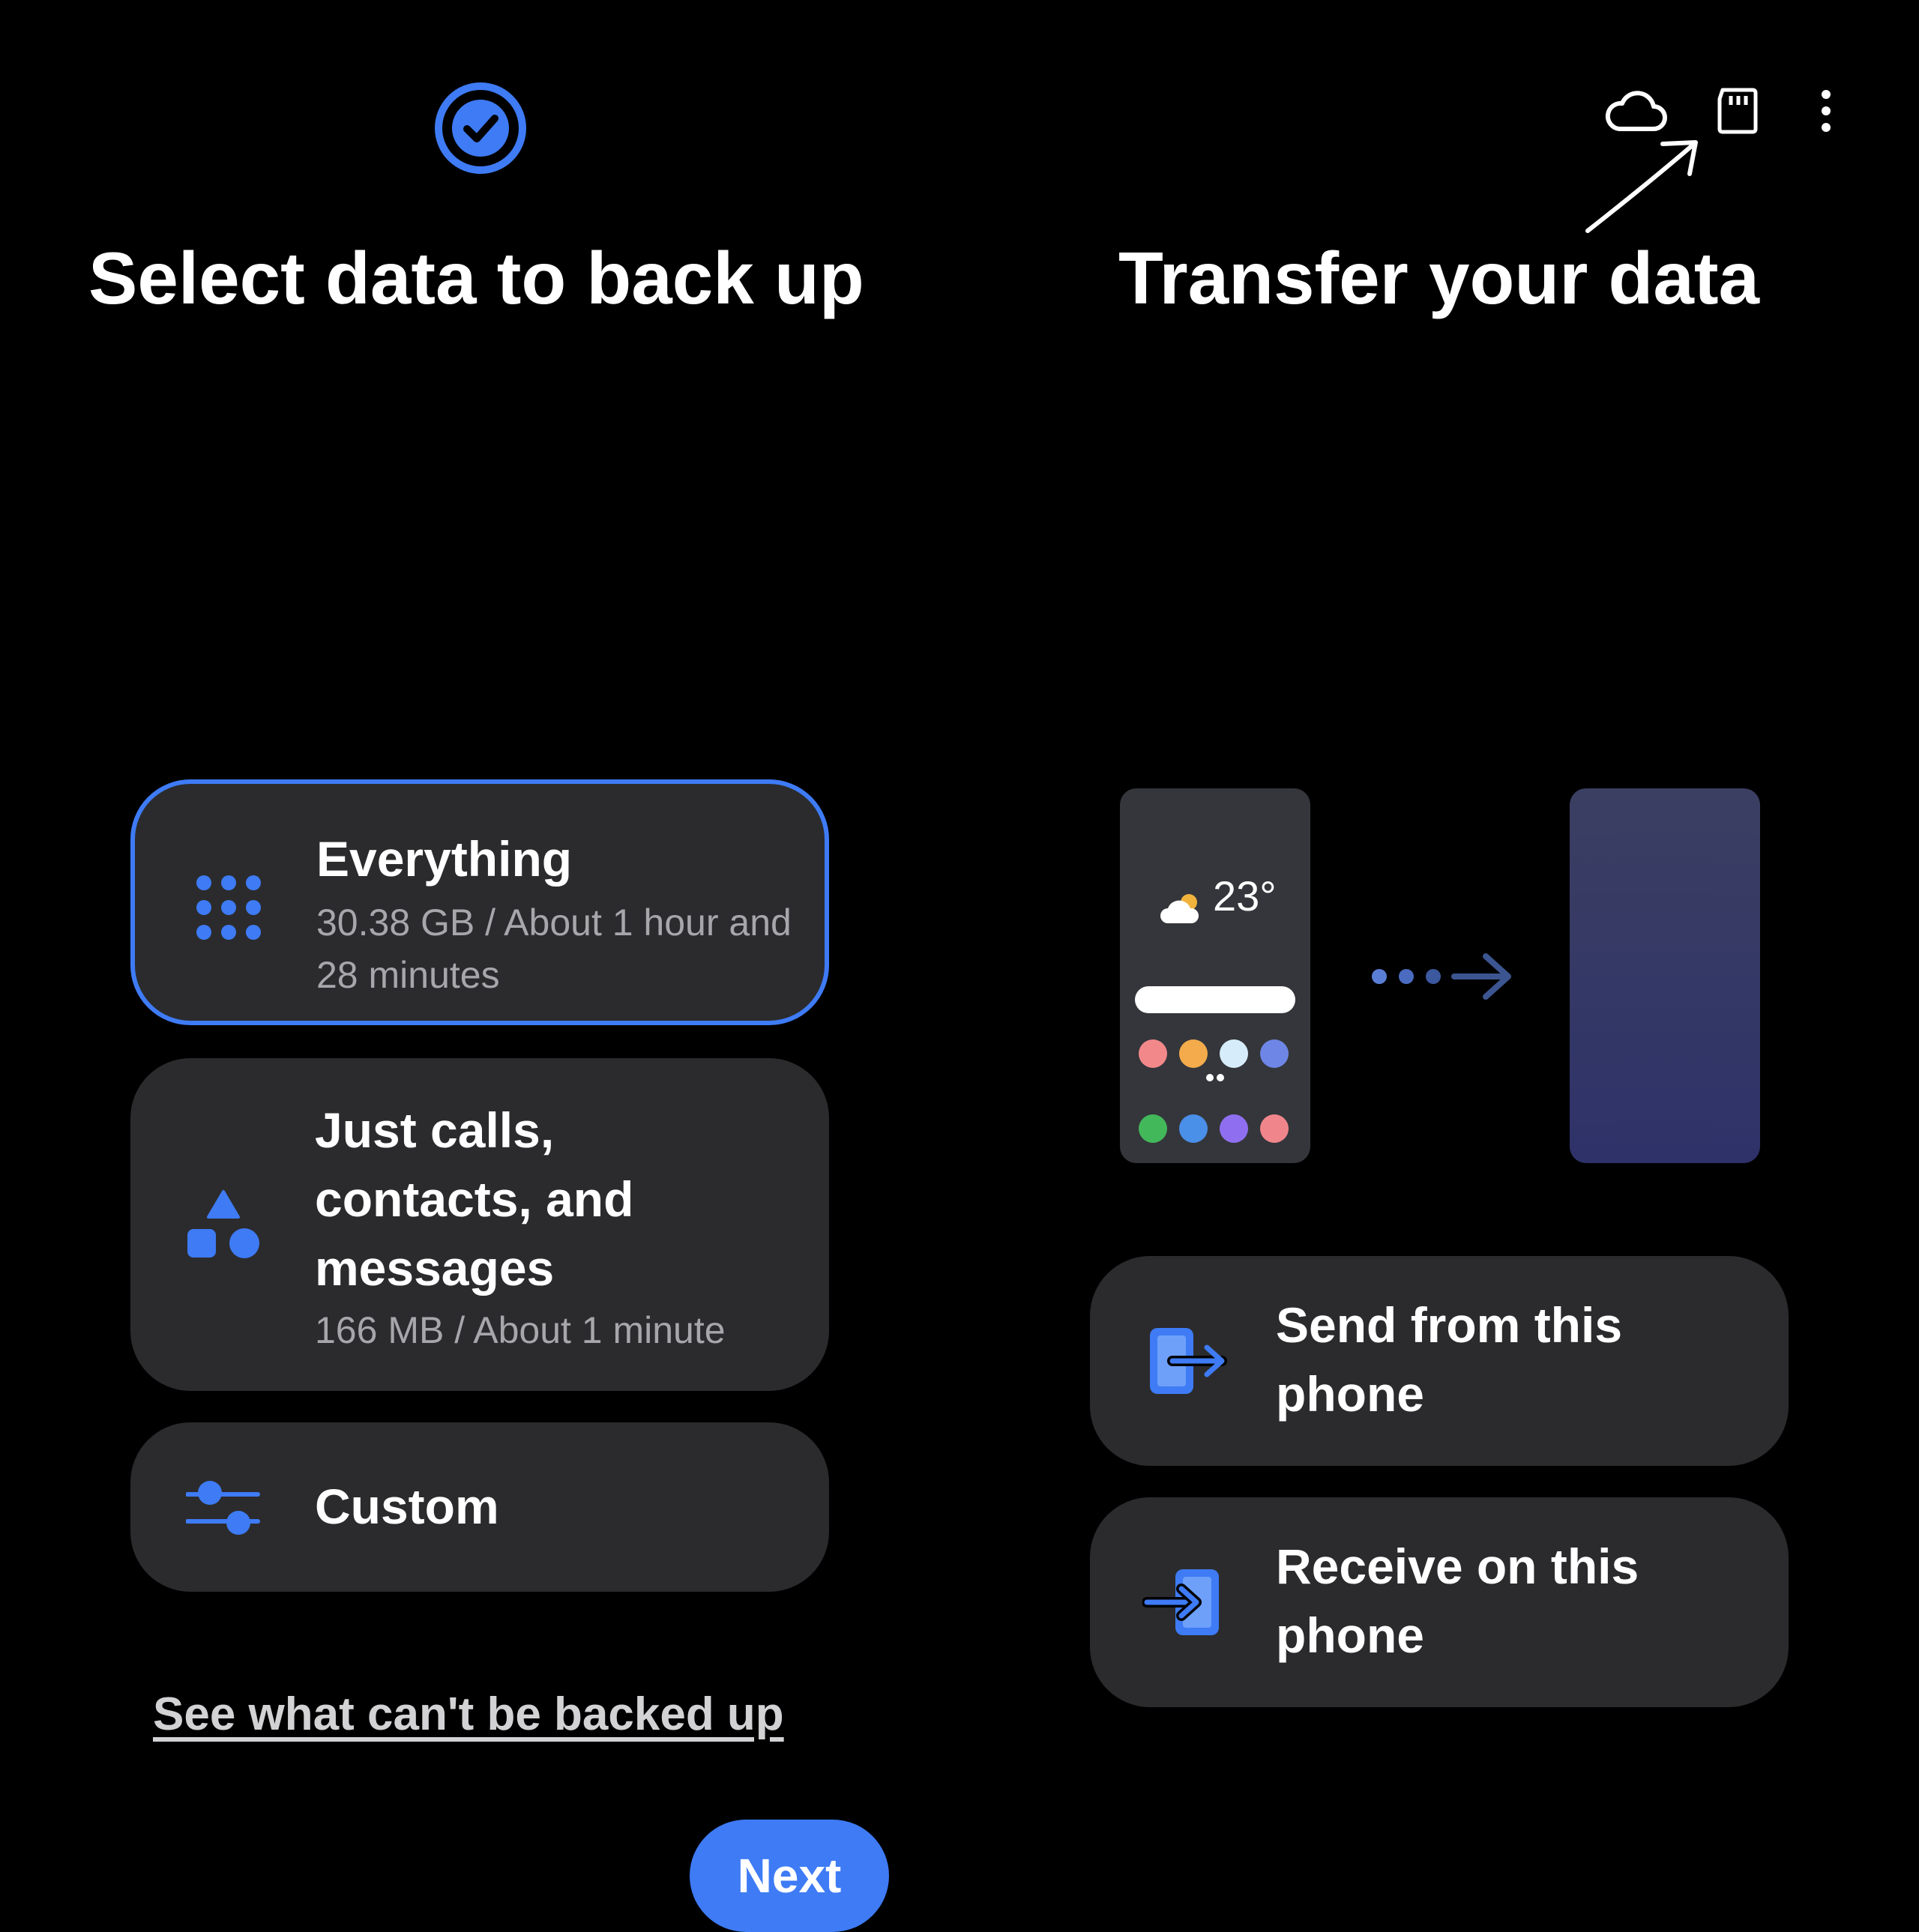 The height and width of the screenshot is (1932, 1919). I want to click on sd-card-icon, so click(1738, 111).